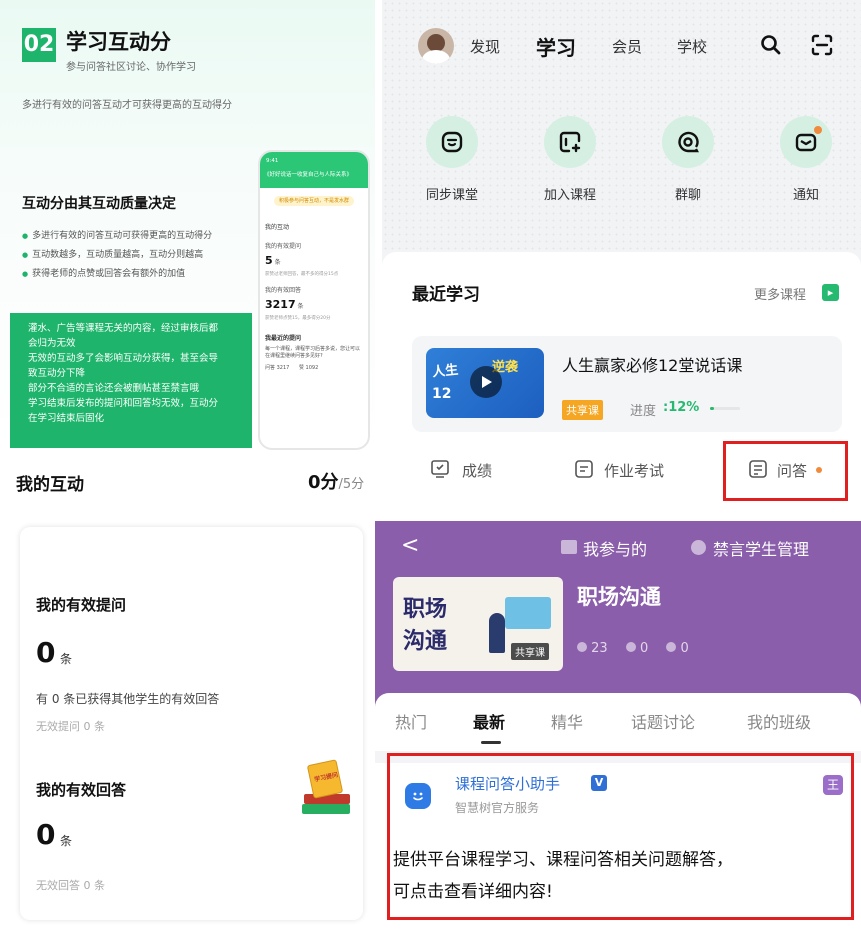 The image size is (861, 930). I want to click on warning-line: 部分不合适的言论还会被删帖甚至禁言哦, so click(114, 388).